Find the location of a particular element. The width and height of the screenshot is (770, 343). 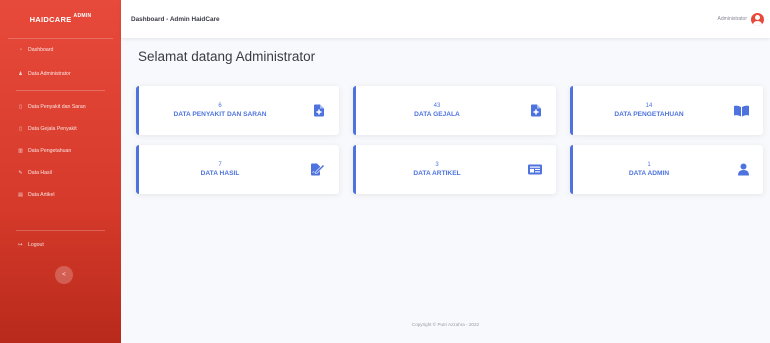

card-body: 6 DATA PENYAKIT DAN SARAN is located at coordinates (220, 110).